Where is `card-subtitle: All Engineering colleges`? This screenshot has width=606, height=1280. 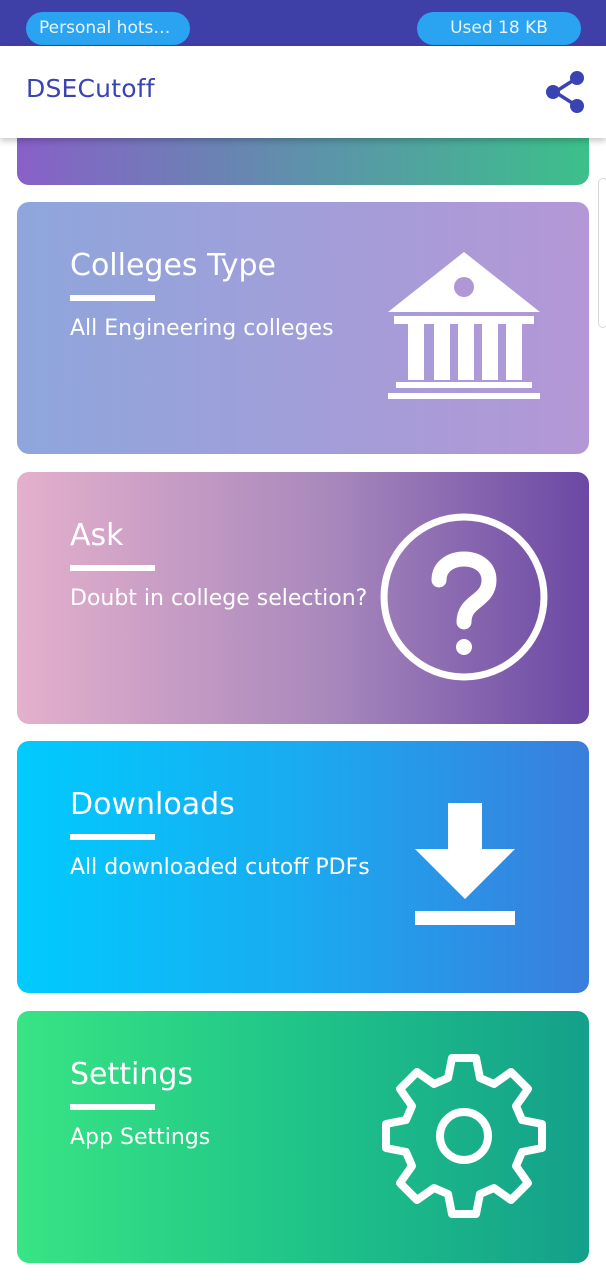
card-subtitle: All Engineering colleges is located at coordinates (202, 328).